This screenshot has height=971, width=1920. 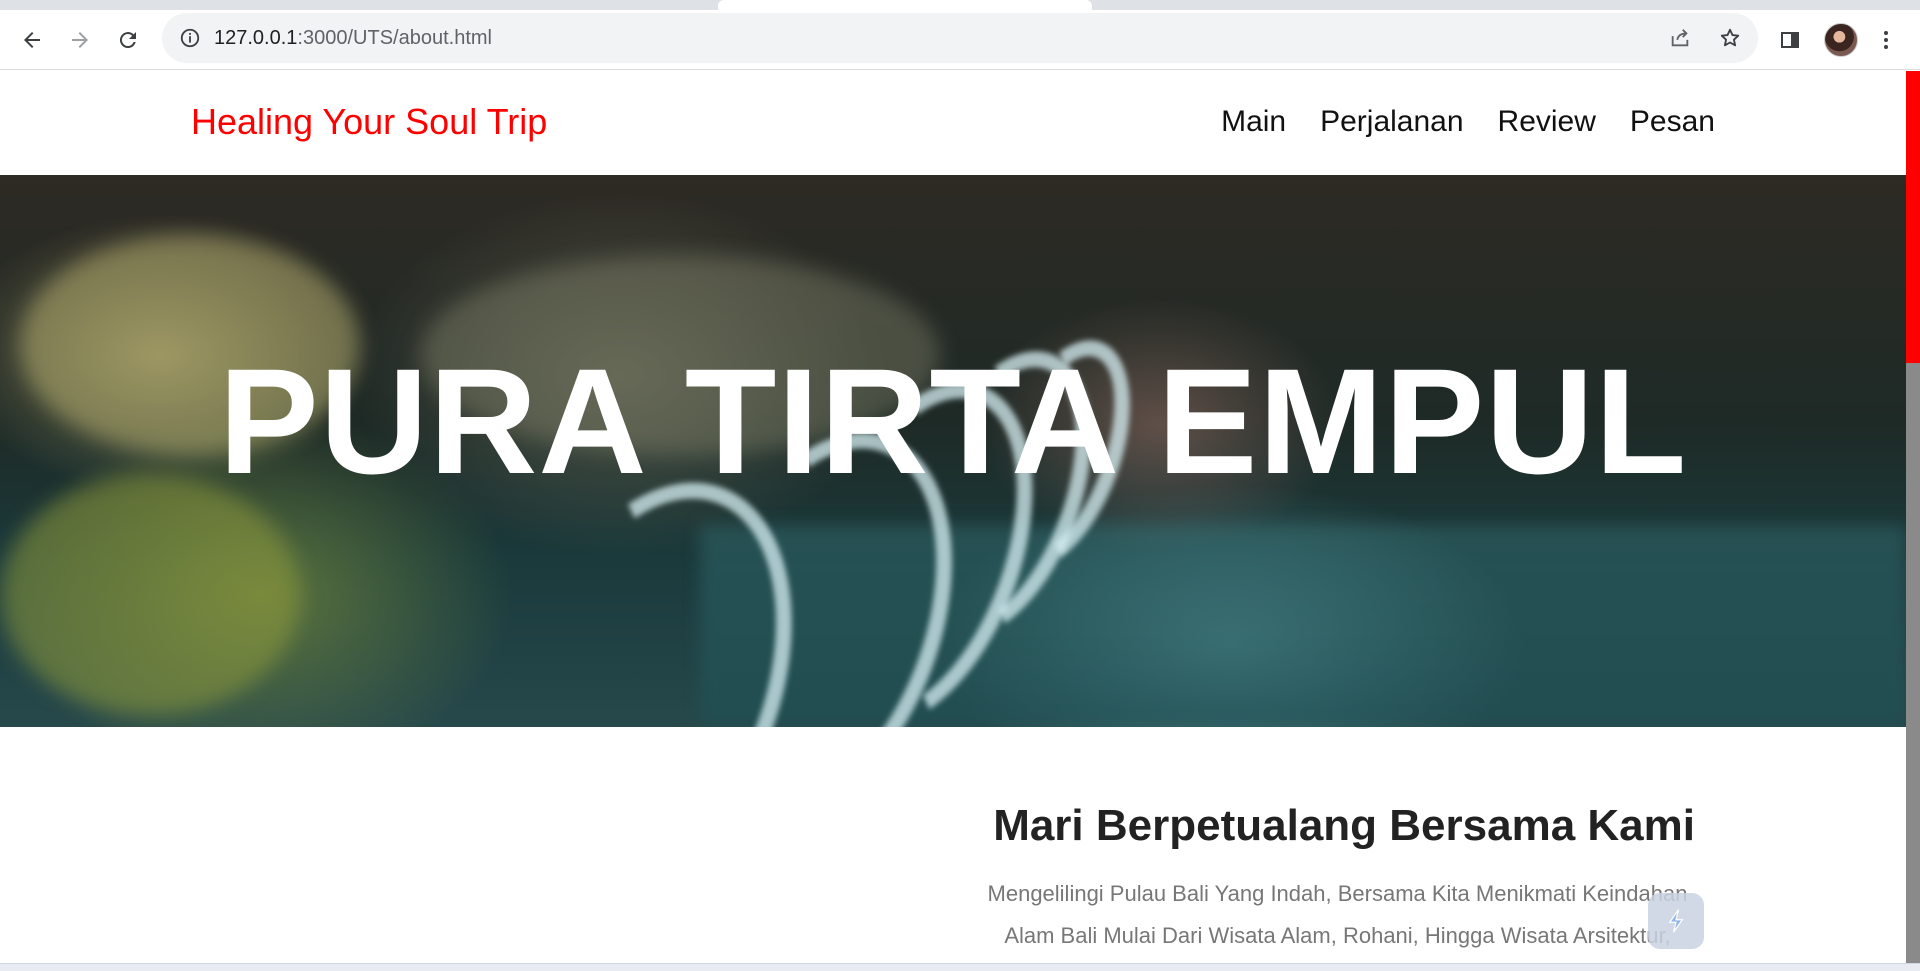 What do you see at coordinates (190, 38) in the screenshot?
I see `info-icon` at bounding box center [190, 38].